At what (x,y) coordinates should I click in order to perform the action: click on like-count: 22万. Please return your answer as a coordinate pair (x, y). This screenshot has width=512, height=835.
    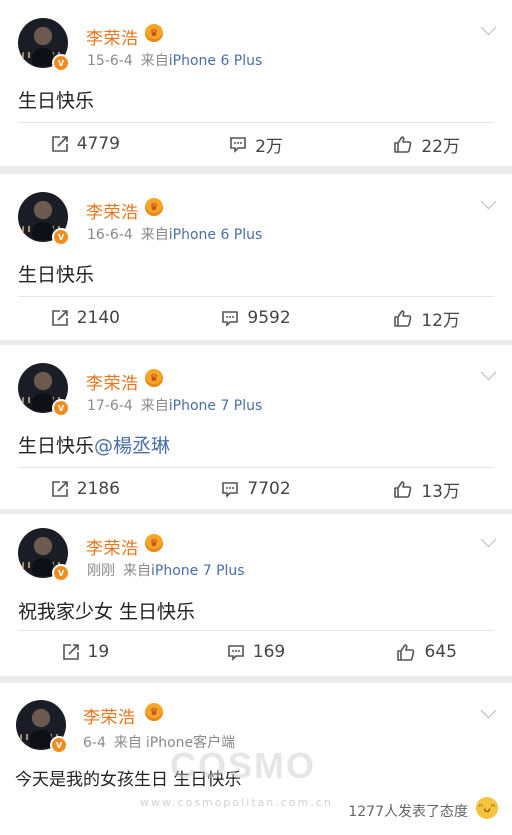
    Looking at the image, I should click on (440, 146).